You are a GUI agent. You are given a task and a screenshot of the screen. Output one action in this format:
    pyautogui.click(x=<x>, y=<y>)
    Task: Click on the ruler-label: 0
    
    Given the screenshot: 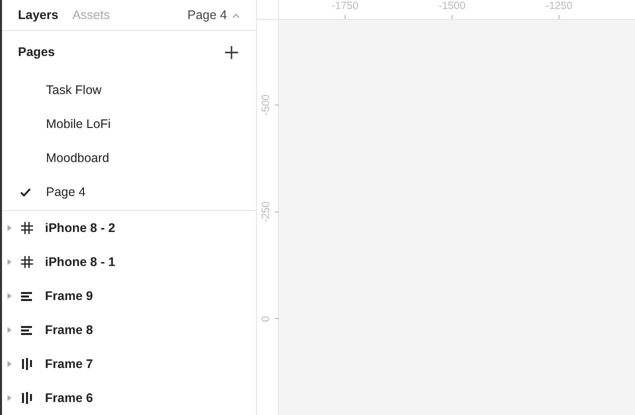 What is the action you would take?
    pyautogui.click(x=266, y=319)
    